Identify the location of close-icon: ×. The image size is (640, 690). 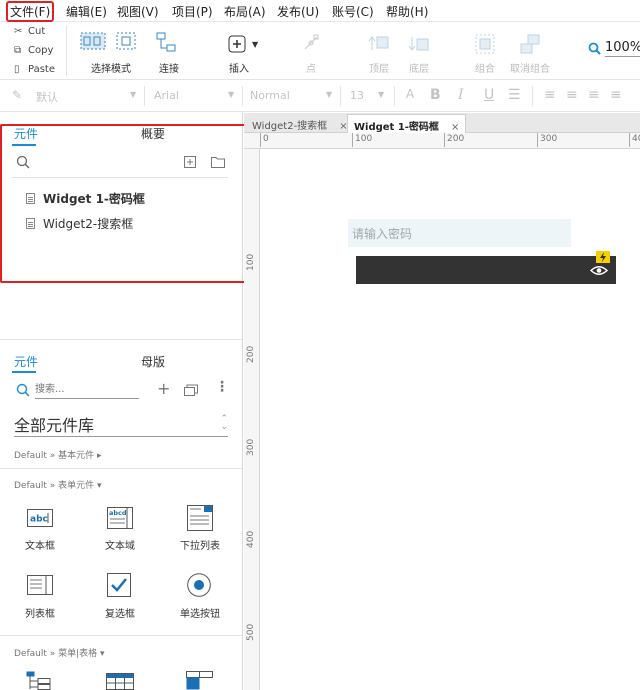
(455, 127).